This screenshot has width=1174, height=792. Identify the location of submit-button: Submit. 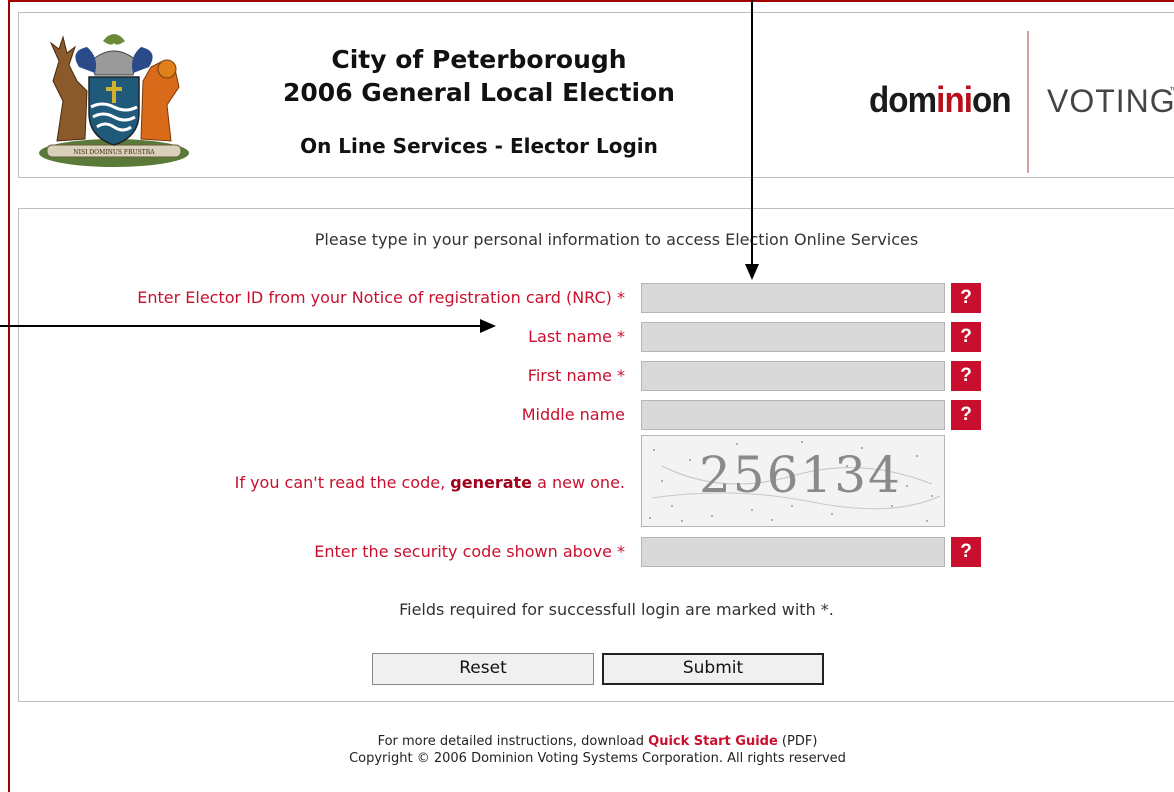
(713, 669).